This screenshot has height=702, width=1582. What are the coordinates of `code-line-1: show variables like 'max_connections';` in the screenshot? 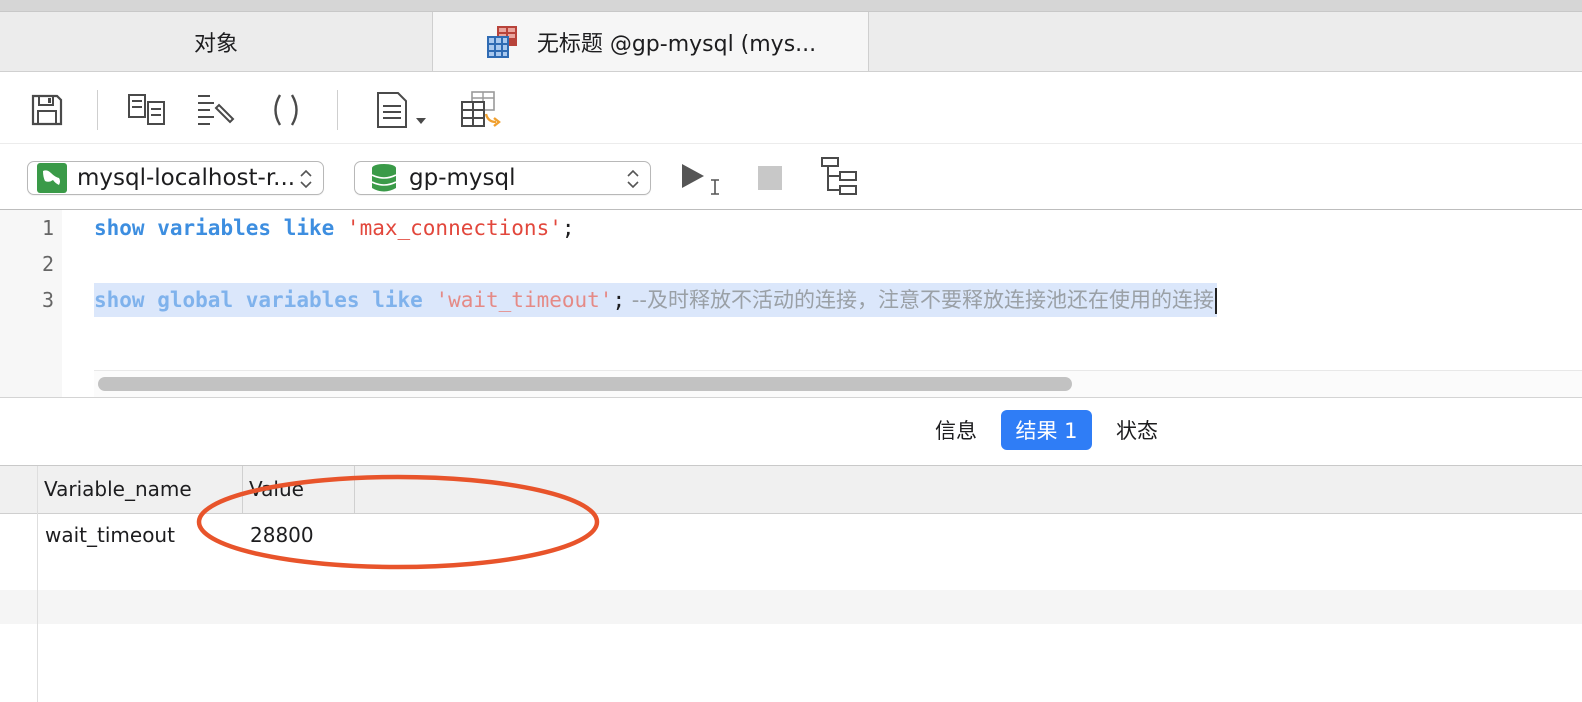 It's located at (334, 228).